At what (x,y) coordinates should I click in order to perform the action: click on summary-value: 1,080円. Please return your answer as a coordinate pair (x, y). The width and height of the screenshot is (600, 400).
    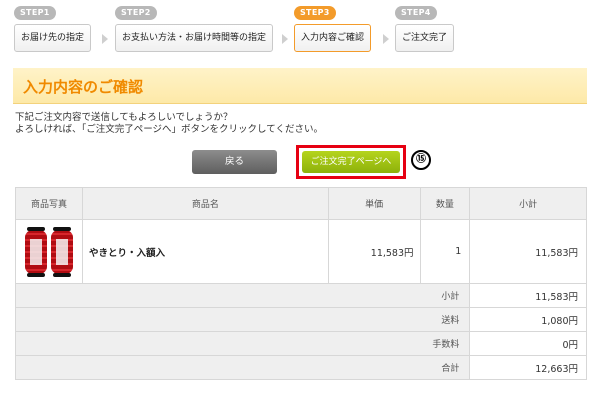
    Looking at the image, I should click on (528, 319).